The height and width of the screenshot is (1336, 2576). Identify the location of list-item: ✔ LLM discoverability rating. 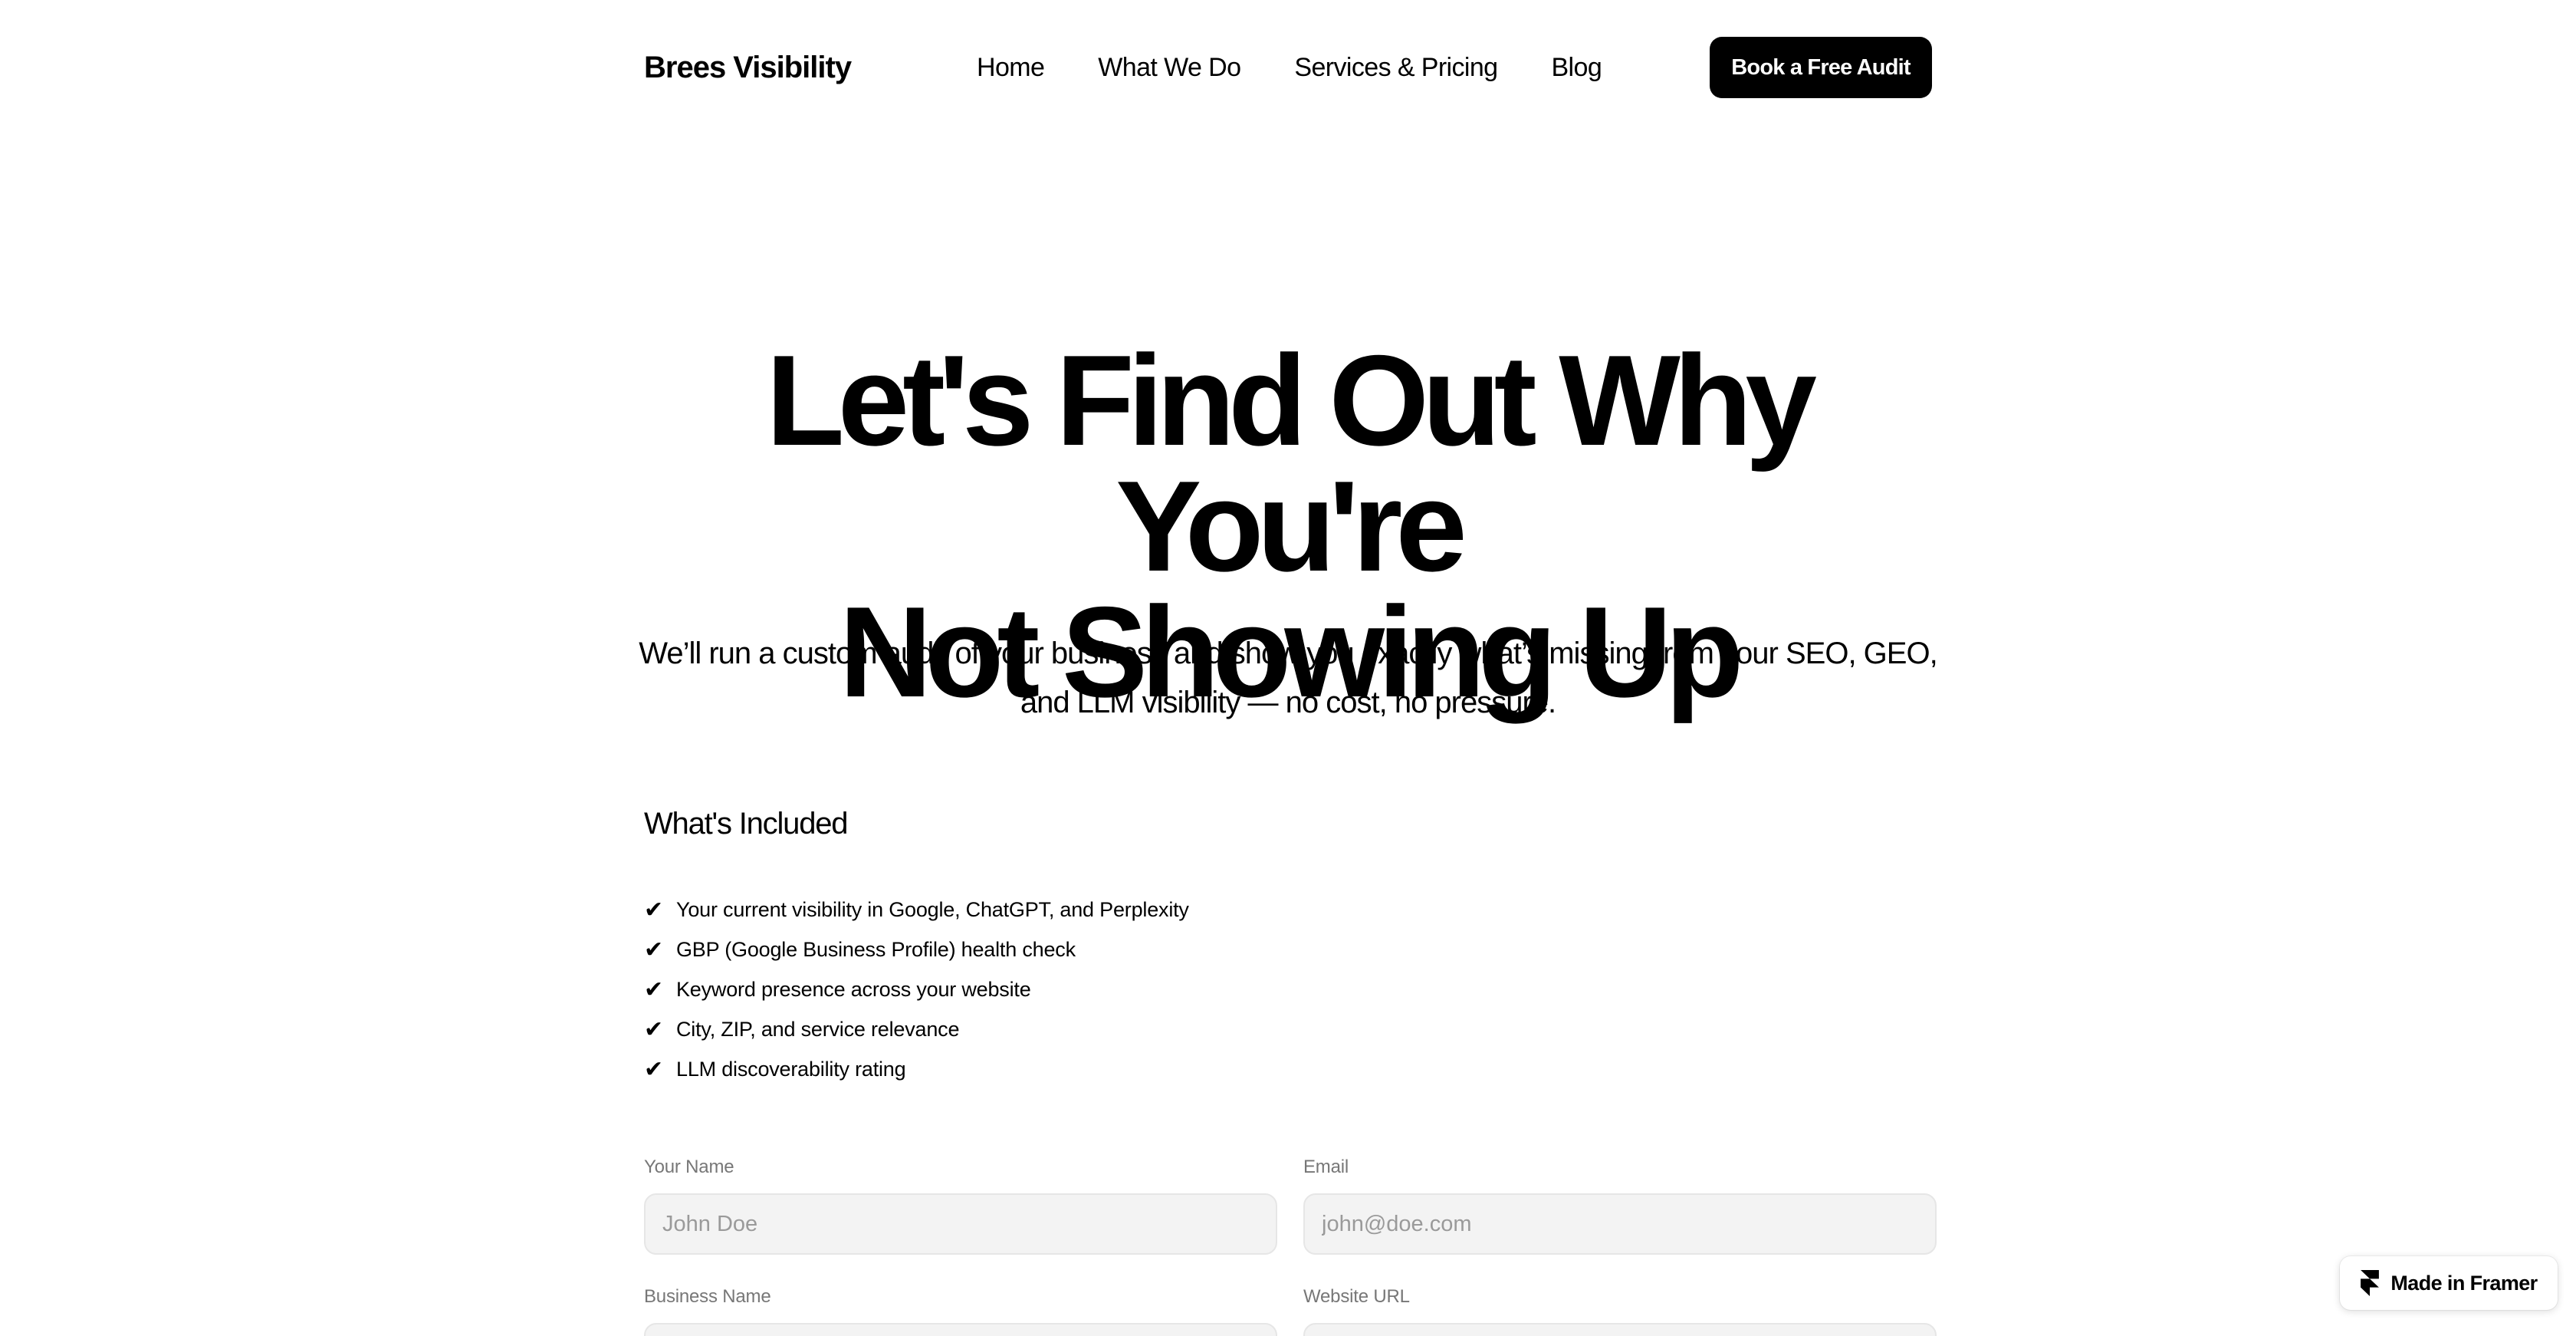
(917, 1069).